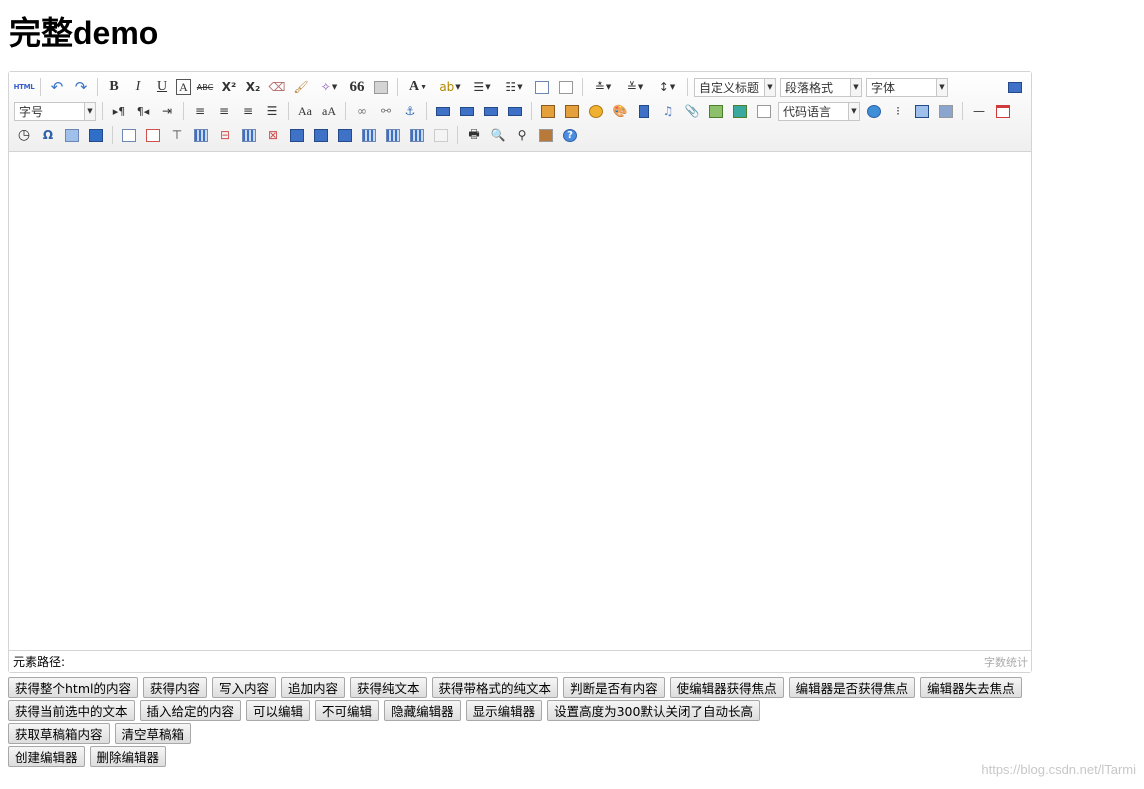 This screenshot has width=1144, height=789. I want to click on map-icon, so click(716, 111).